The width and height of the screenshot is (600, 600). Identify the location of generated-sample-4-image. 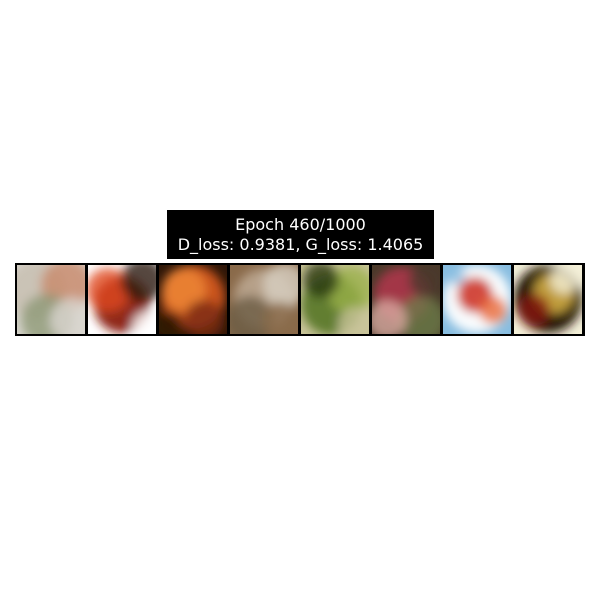
(264, 299).